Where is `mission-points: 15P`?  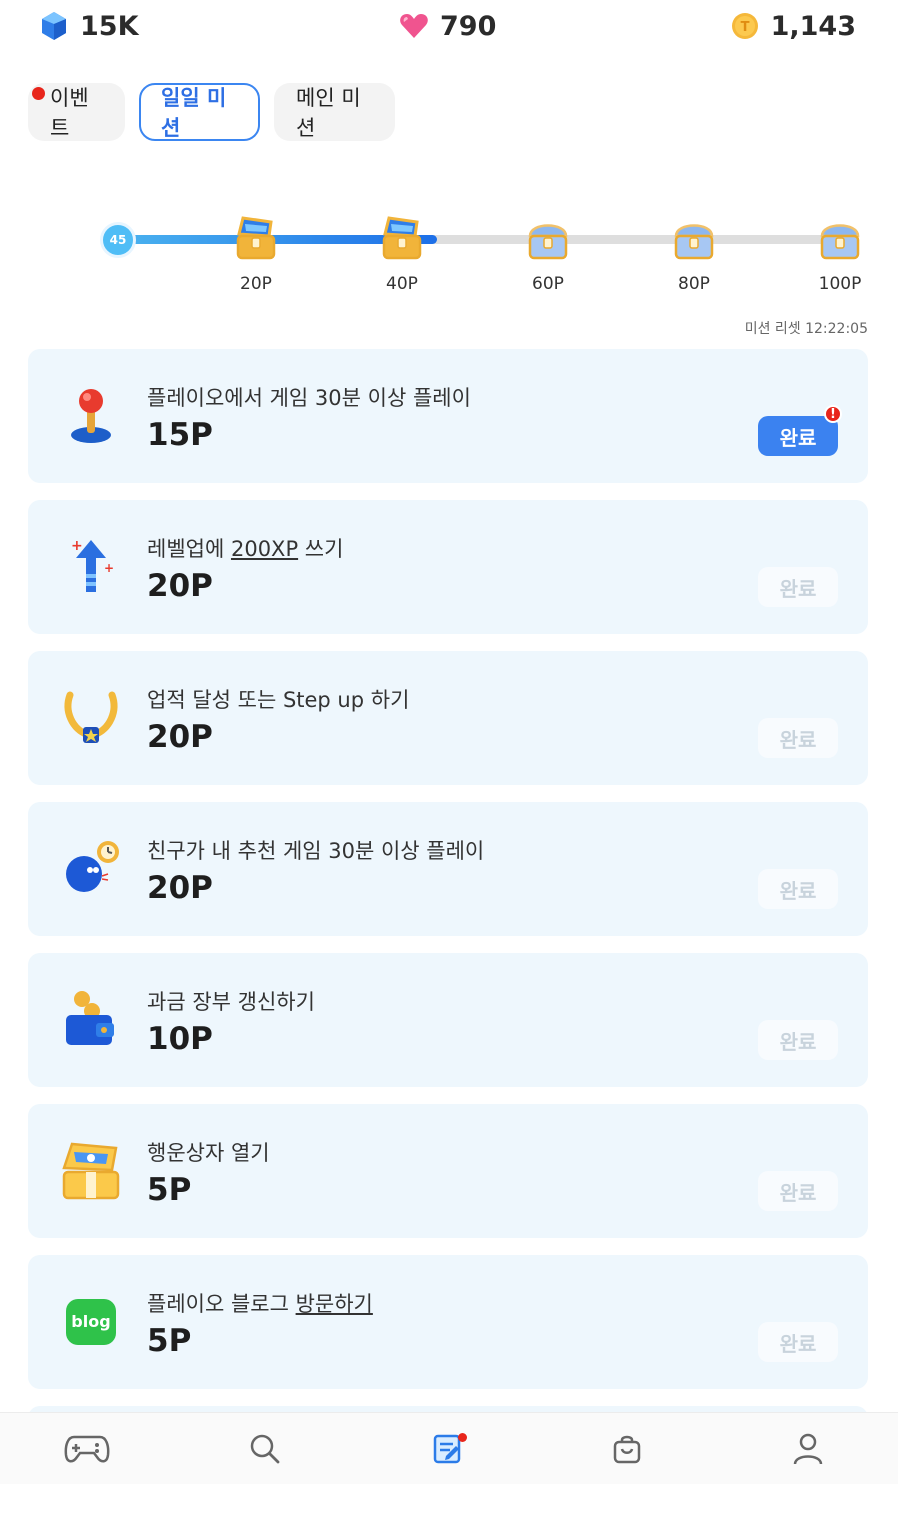 mission-points: 15P is located at coordinates (180, 435).